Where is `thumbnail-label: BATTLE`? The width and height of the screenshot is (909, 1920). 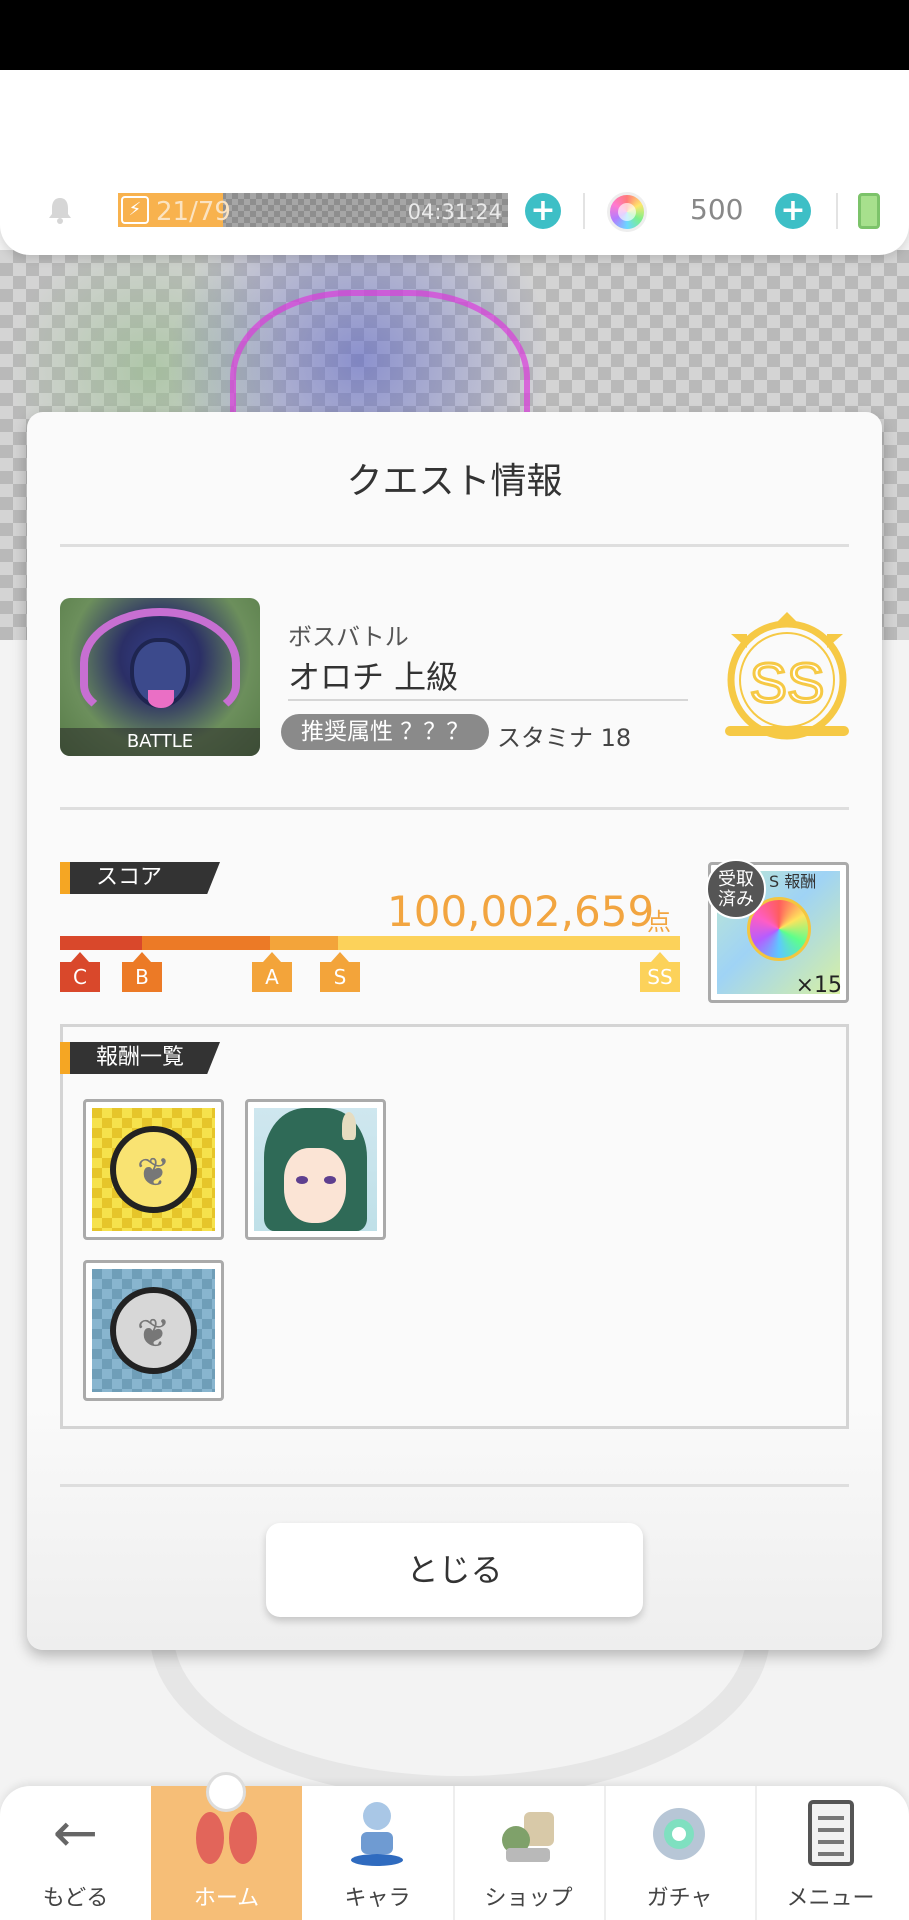 thumbnail-label: BATTLE is located at coordinates (160, 742).